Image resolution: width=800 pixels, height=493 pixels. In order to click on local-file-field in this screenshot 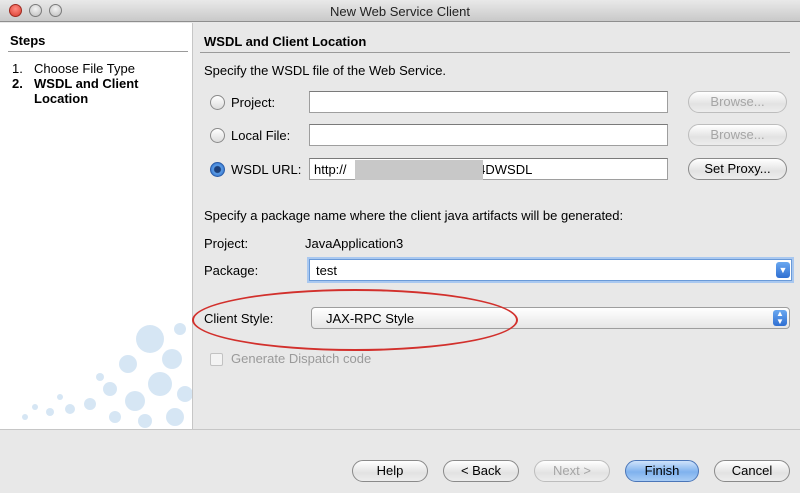, I will do `click(488, 135)`.